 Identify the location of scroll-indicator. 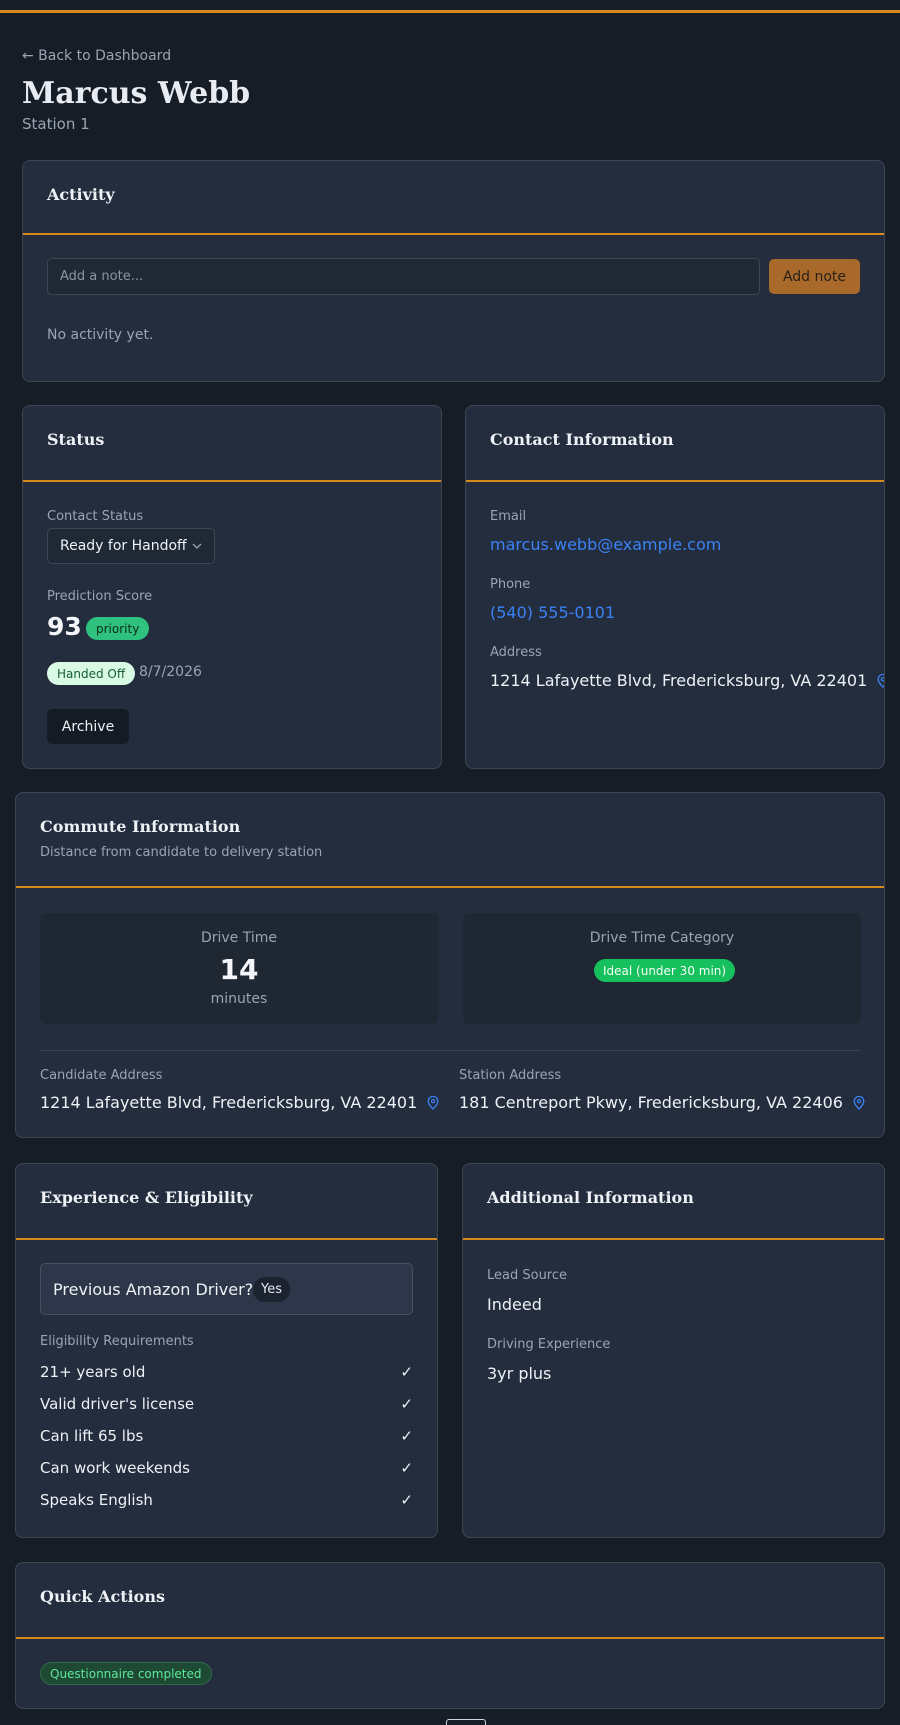
(466, 1722).